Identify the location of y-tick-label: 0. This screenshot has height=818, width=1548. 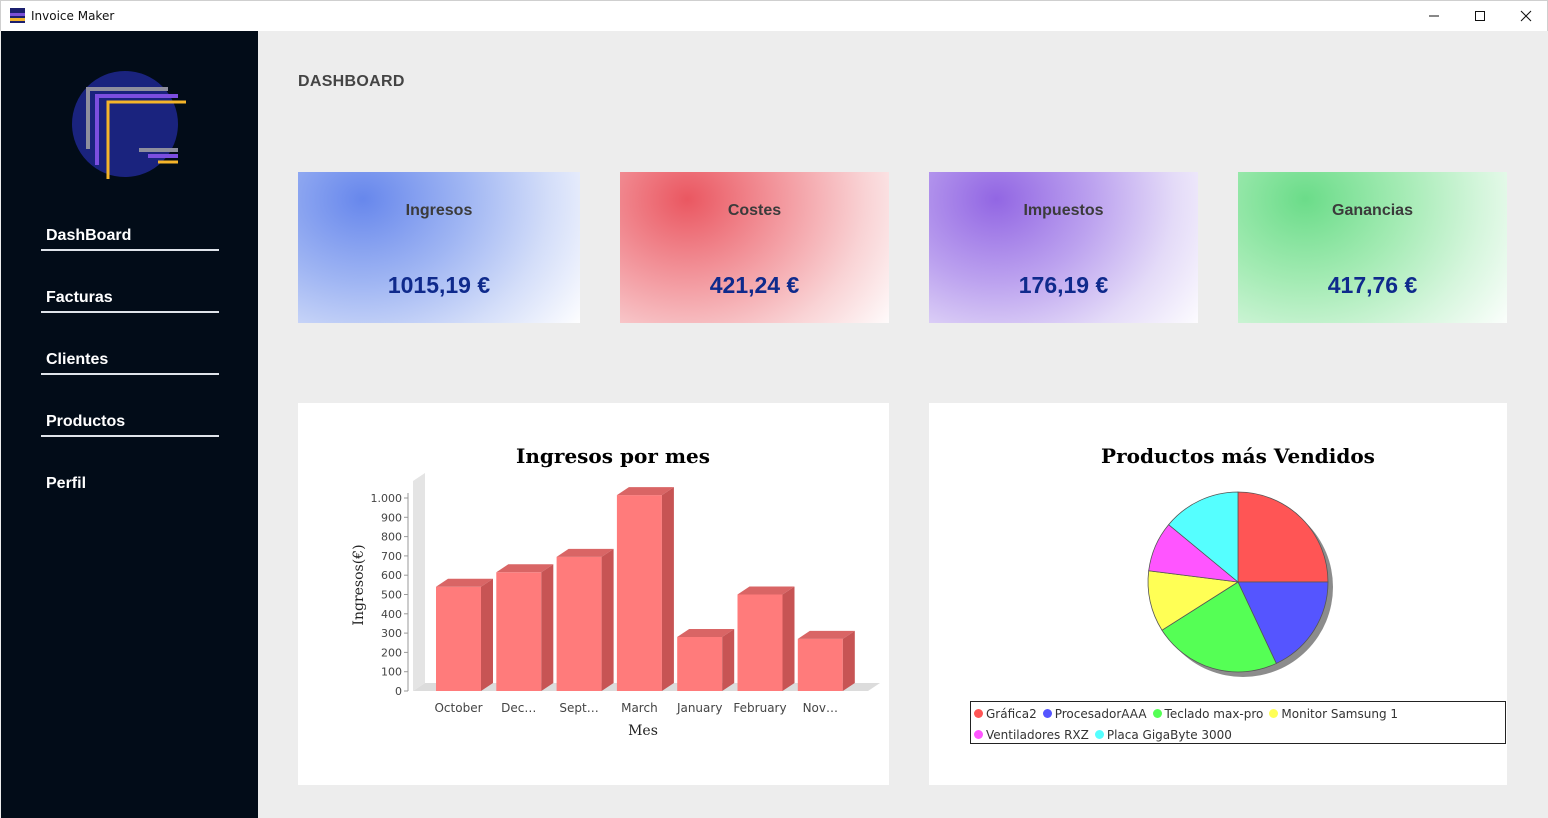
(398, 691).